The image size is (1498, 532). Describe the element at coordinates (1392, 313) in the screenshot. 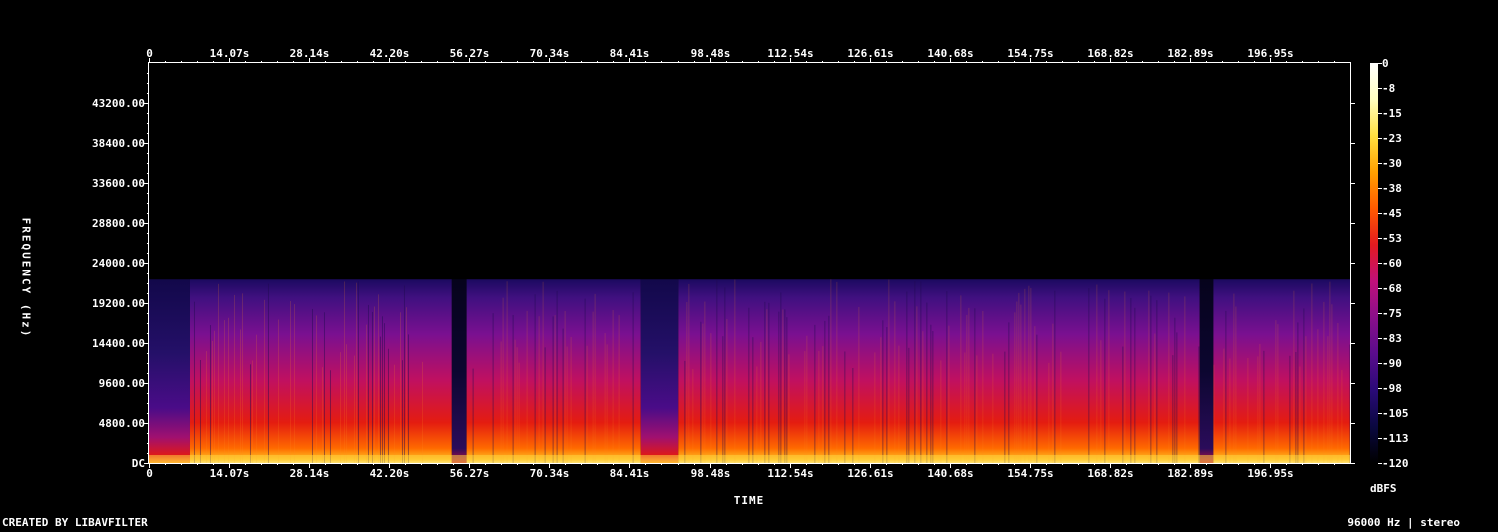

I see `colorbar-tick-label: -75` at that location.